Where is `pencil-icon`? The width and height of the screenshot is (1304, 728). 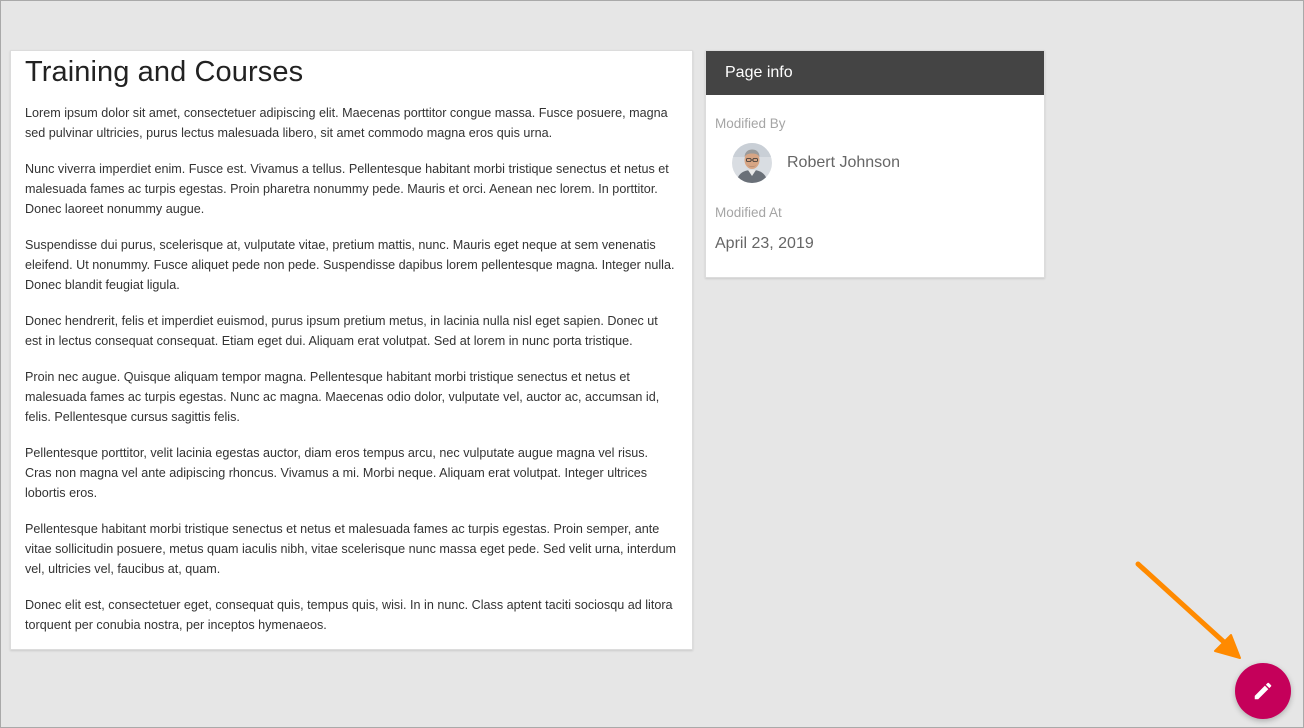 pencil-icon is located at coordinates (1263, 691).